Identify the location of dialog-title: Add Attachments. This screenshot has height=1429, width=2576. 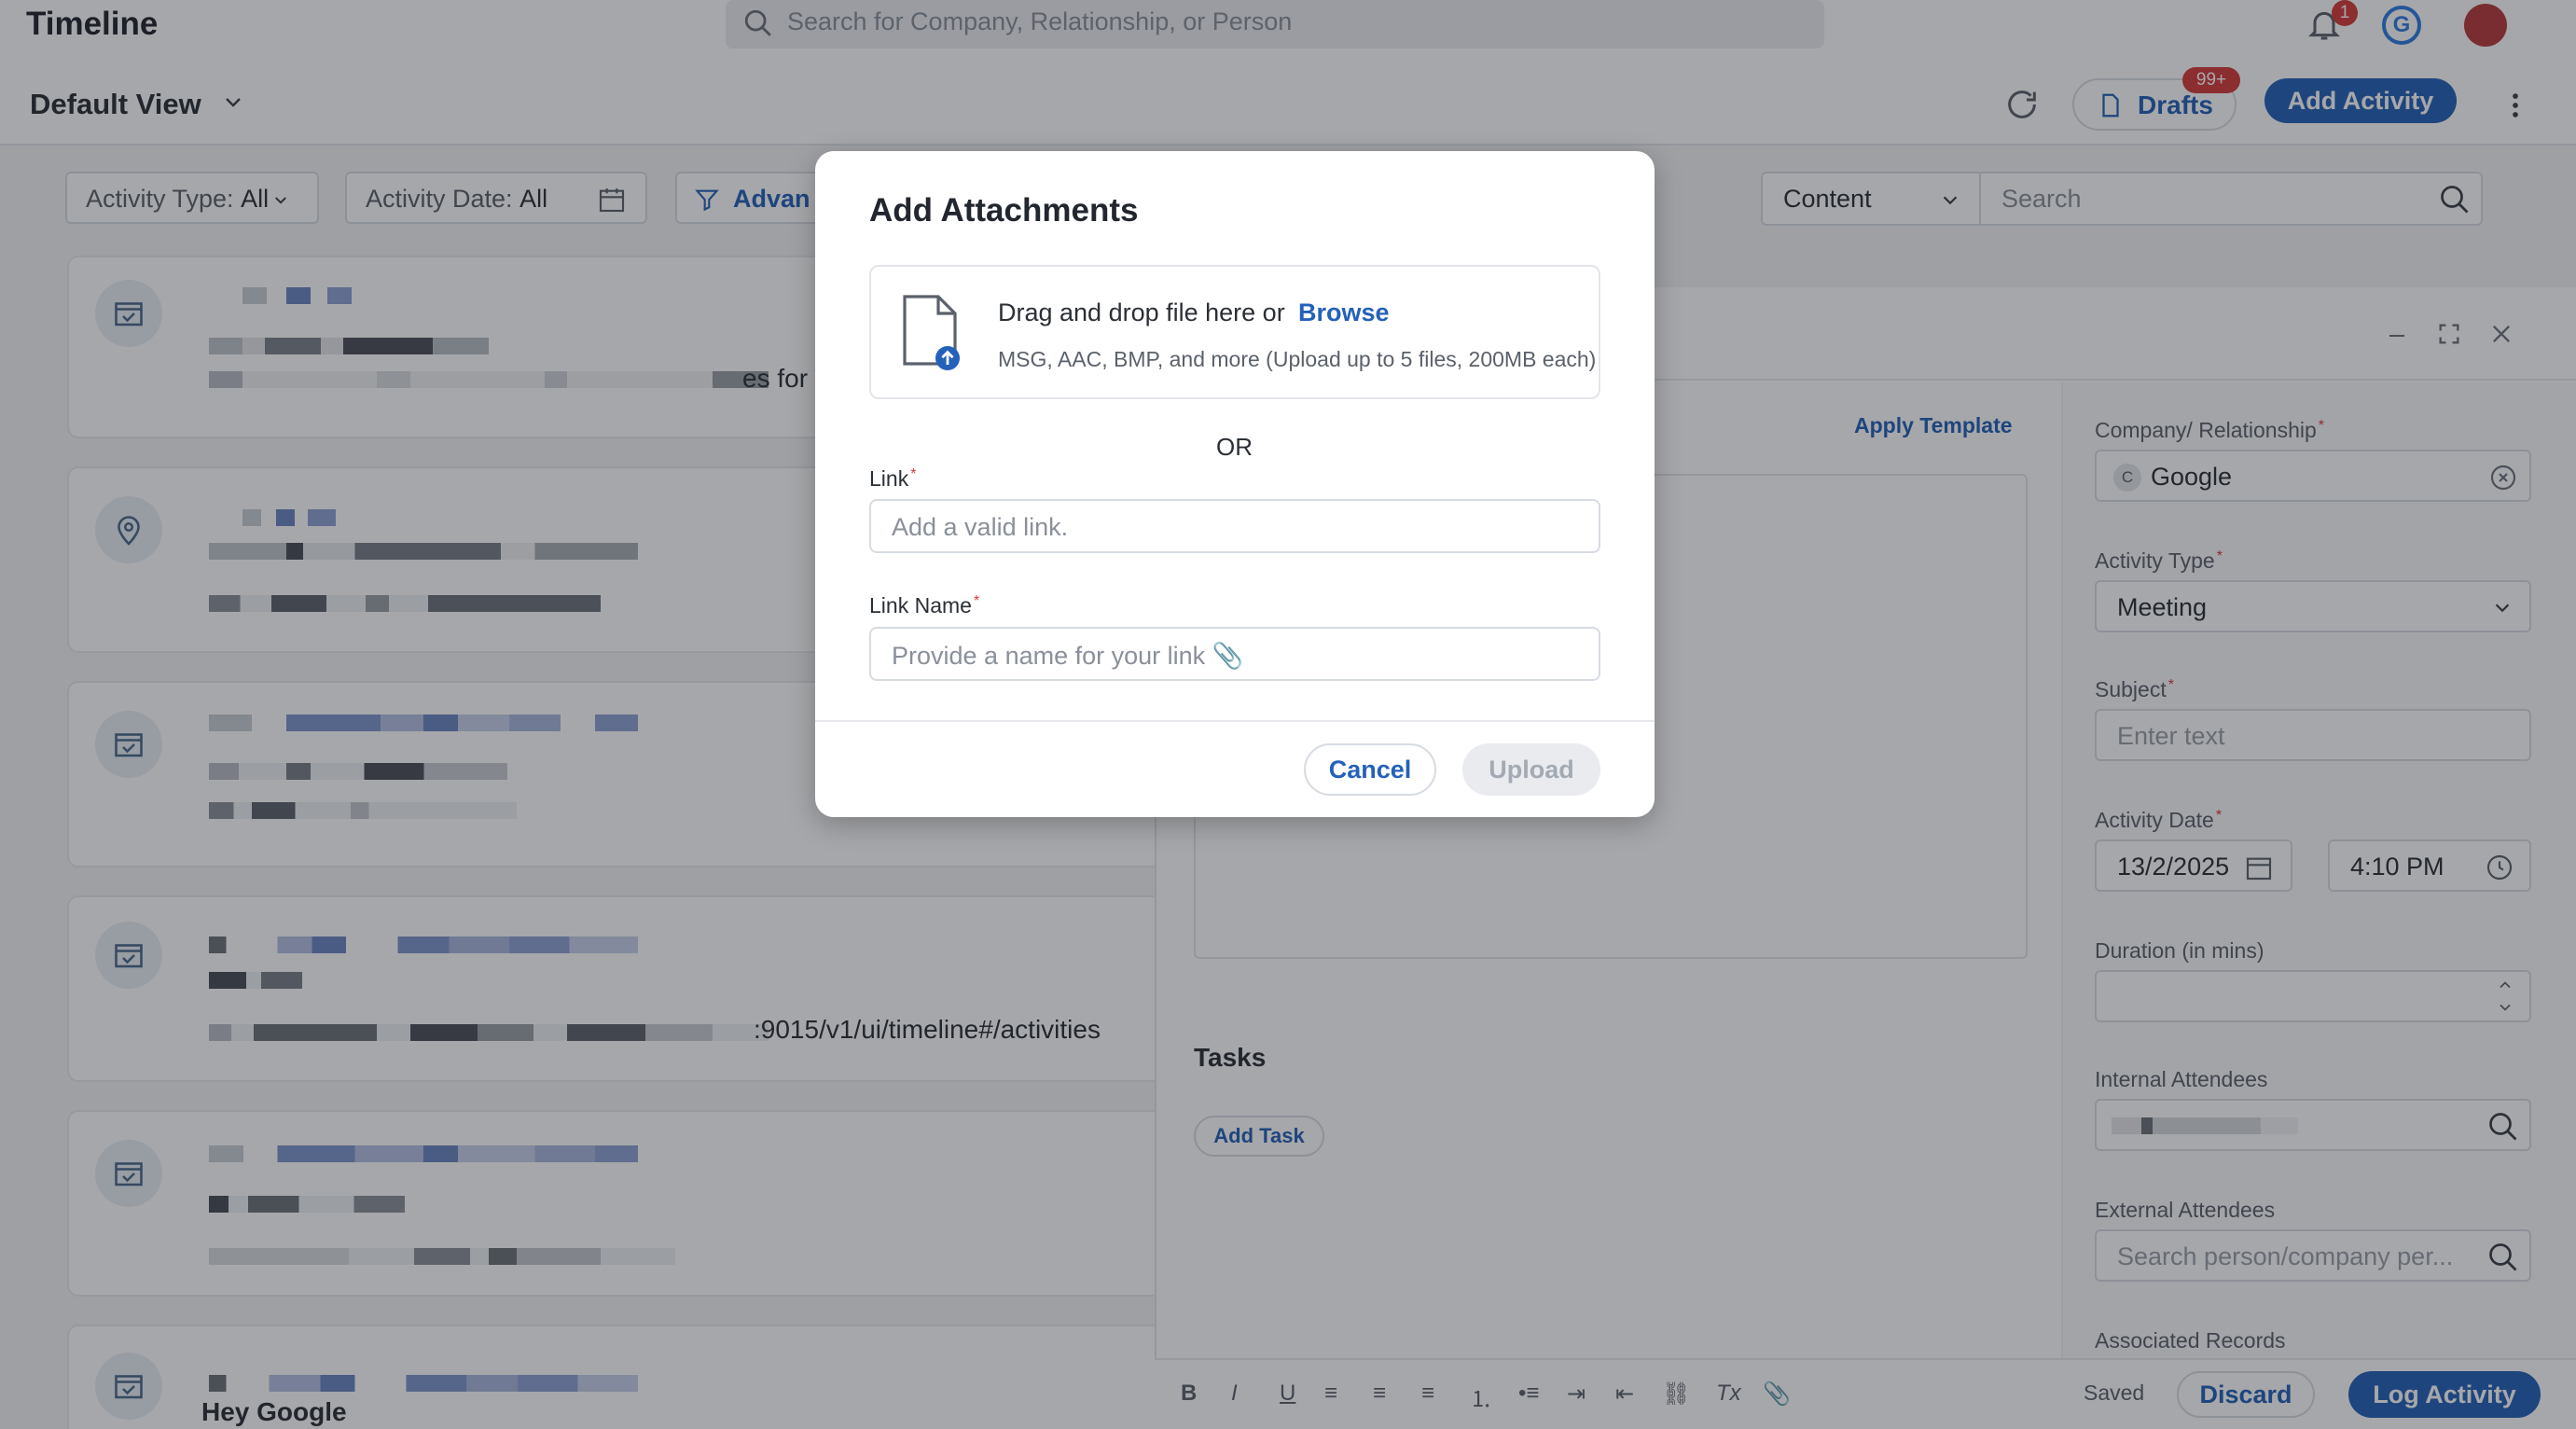
(1004, 210).